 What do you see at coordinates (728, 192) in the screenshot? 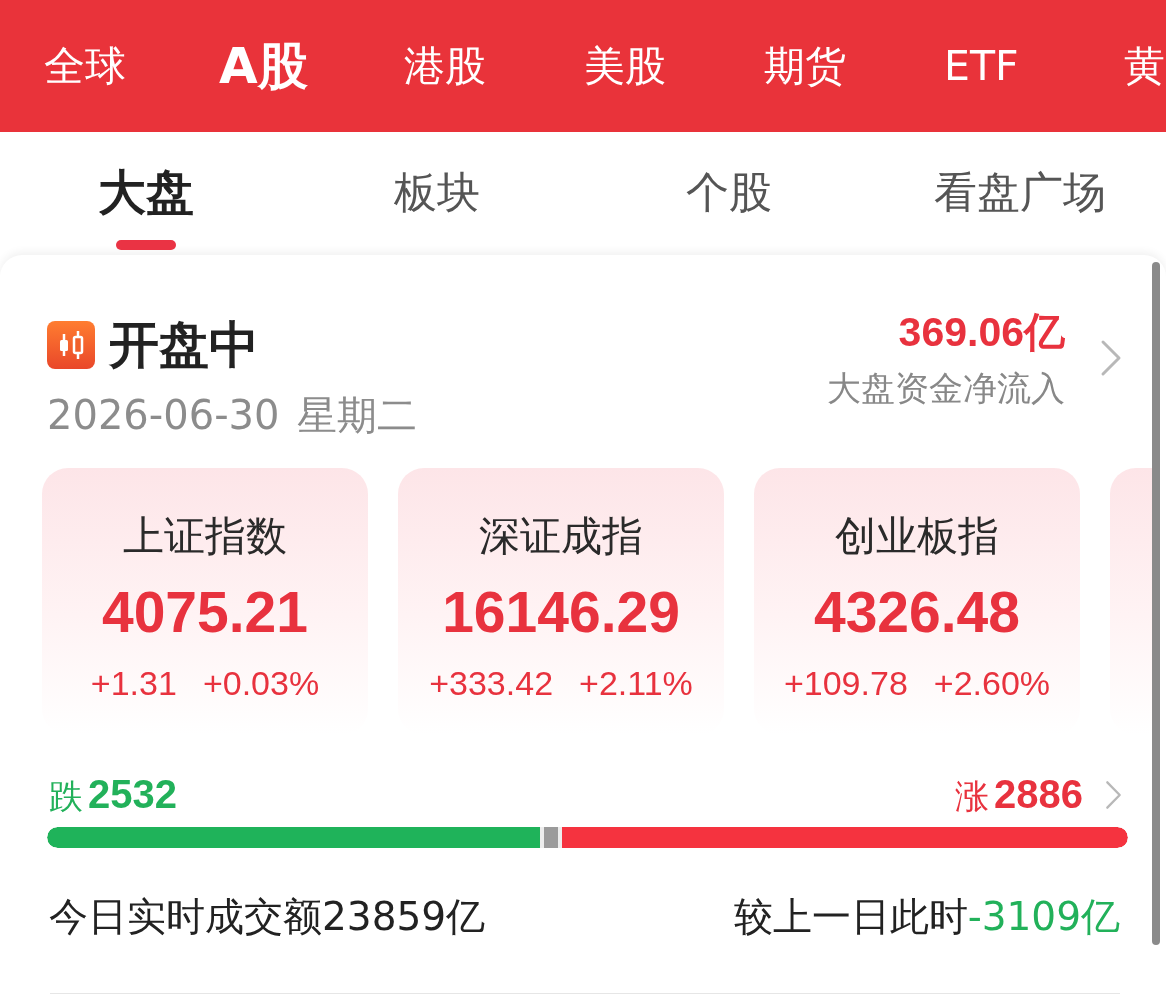
I see `section-tab: 个股` at bounding box center [728, 192].